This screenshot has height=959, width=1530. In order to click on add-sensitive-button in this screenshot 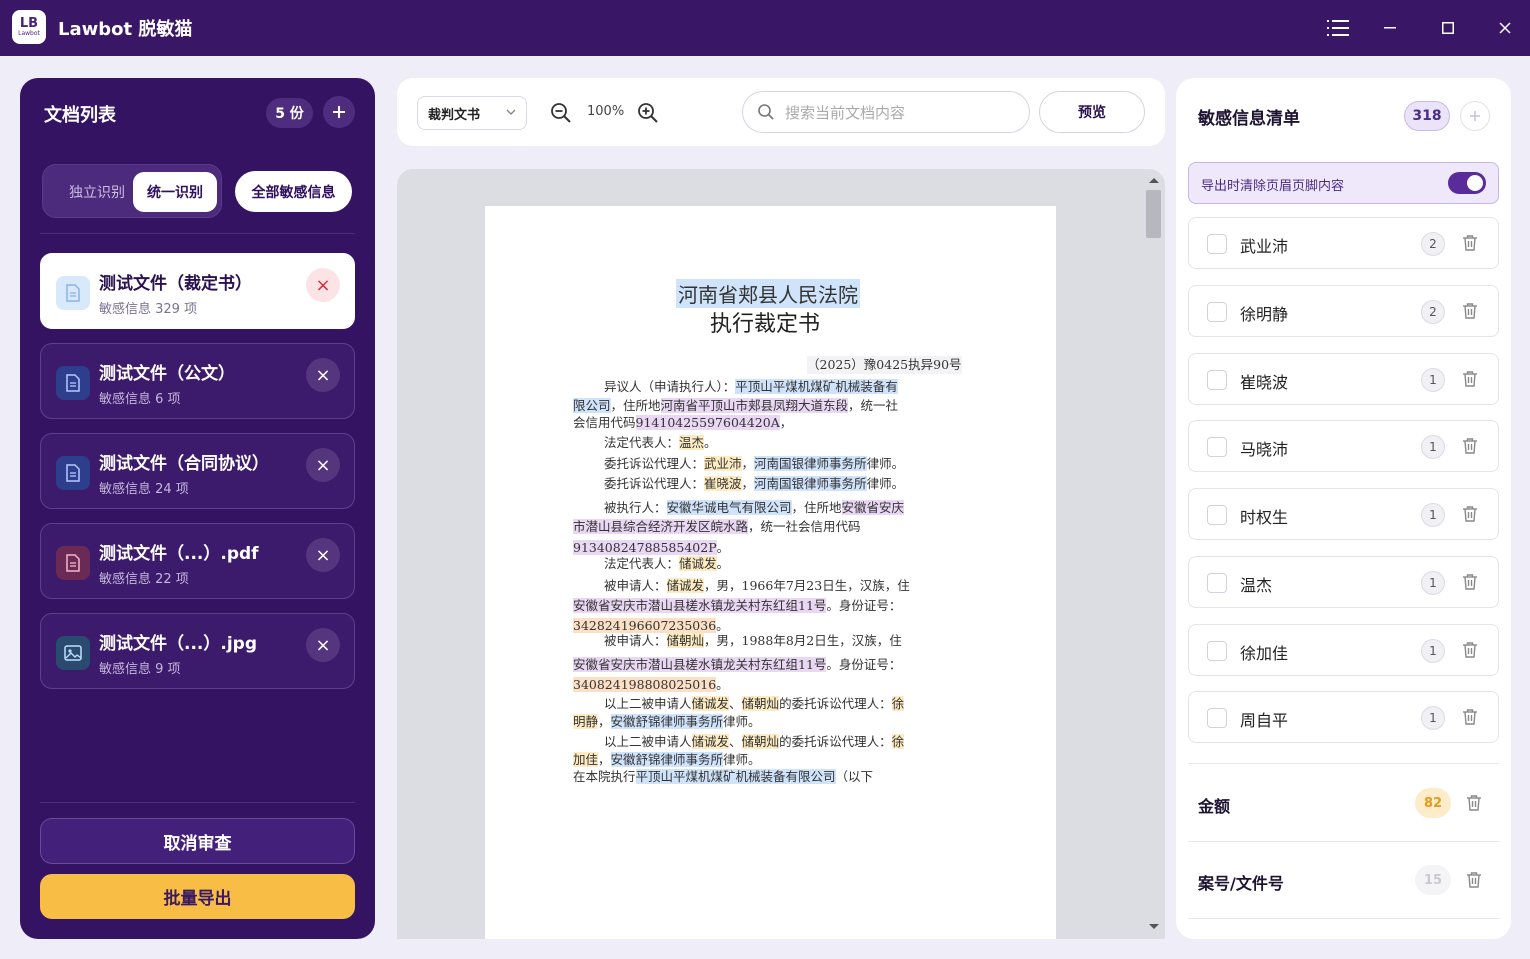, I will do `click(1475, 116)`.